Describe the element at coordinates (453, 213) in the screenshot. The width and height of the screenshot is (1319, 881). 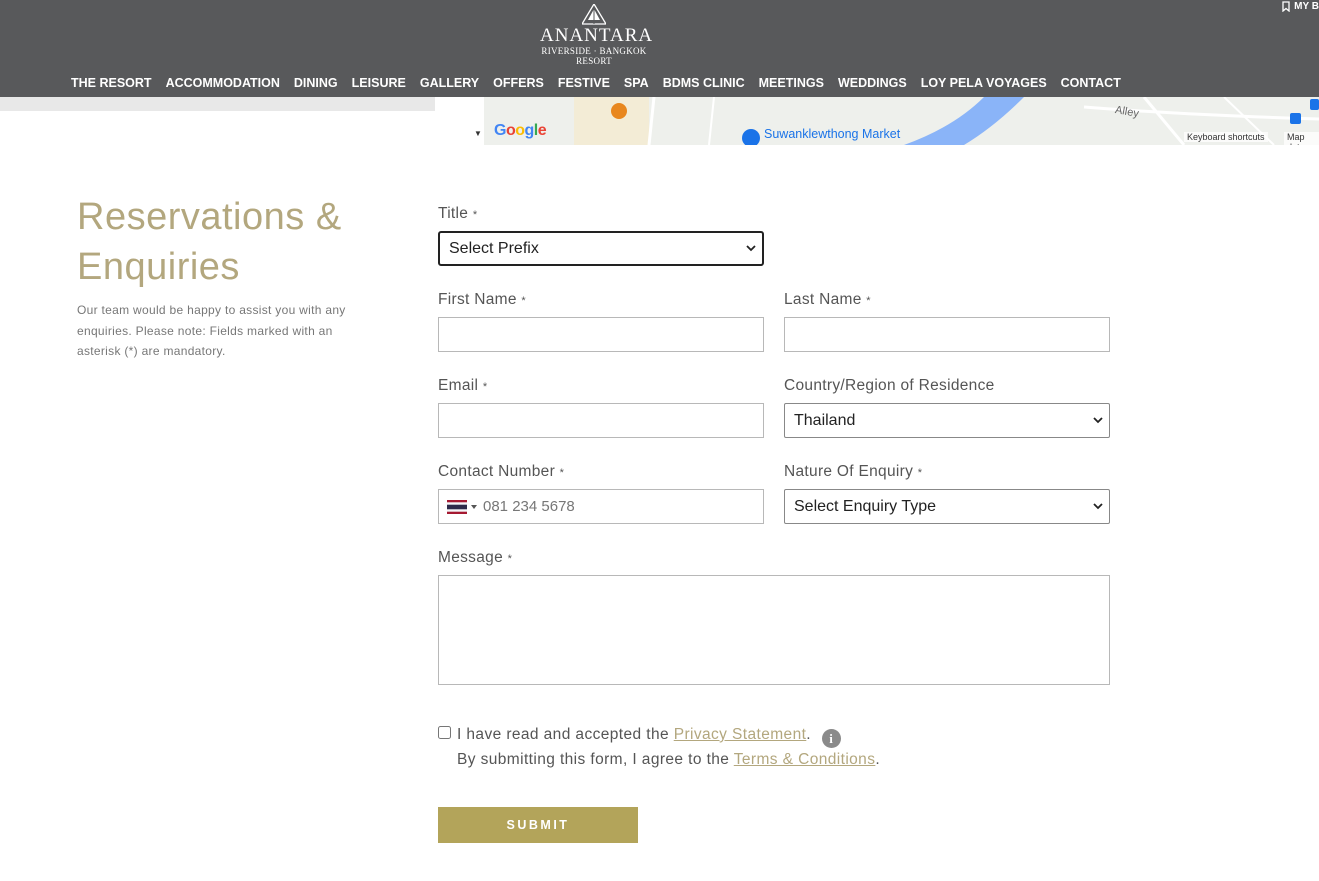
I see `title-label-text: Title` at that location.